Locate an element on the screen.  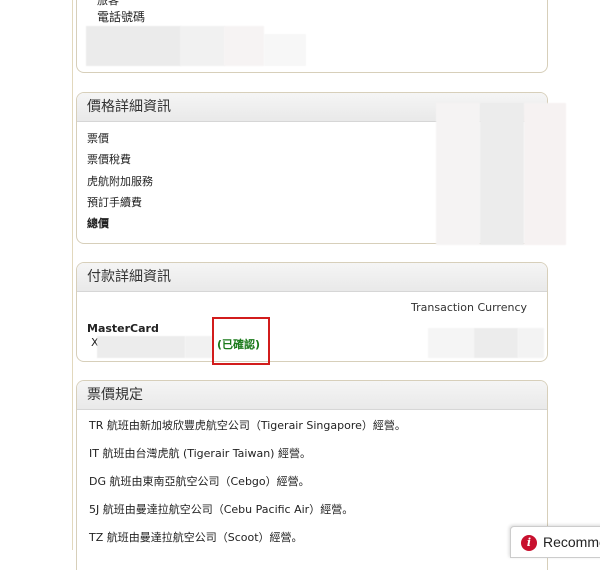
amount-redacted is located at coordinates (451, 343).